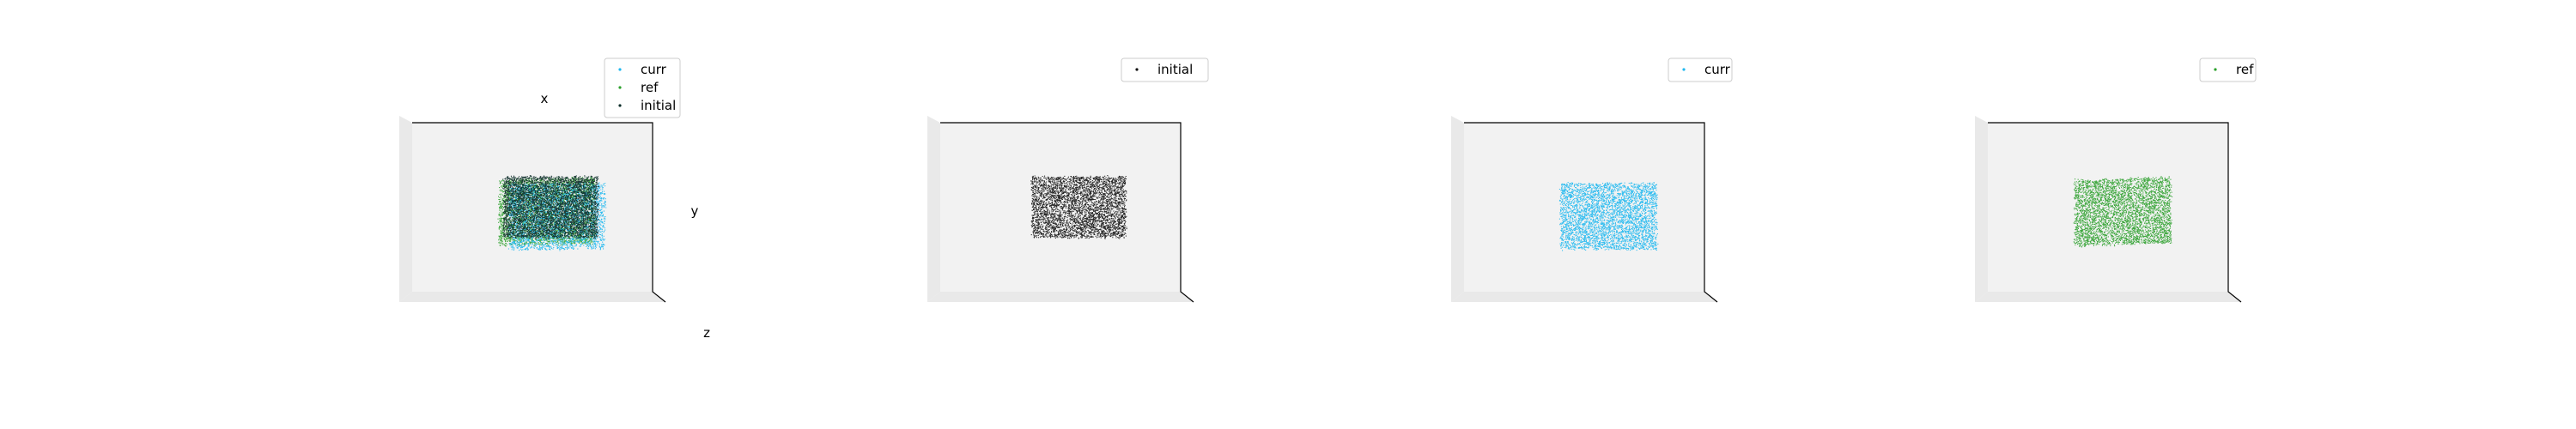 This screenshot has width=2576, height=429. Describe the element at coordinates (2108, 207) in the screenshot. I see `pane-back-wall` at that location.